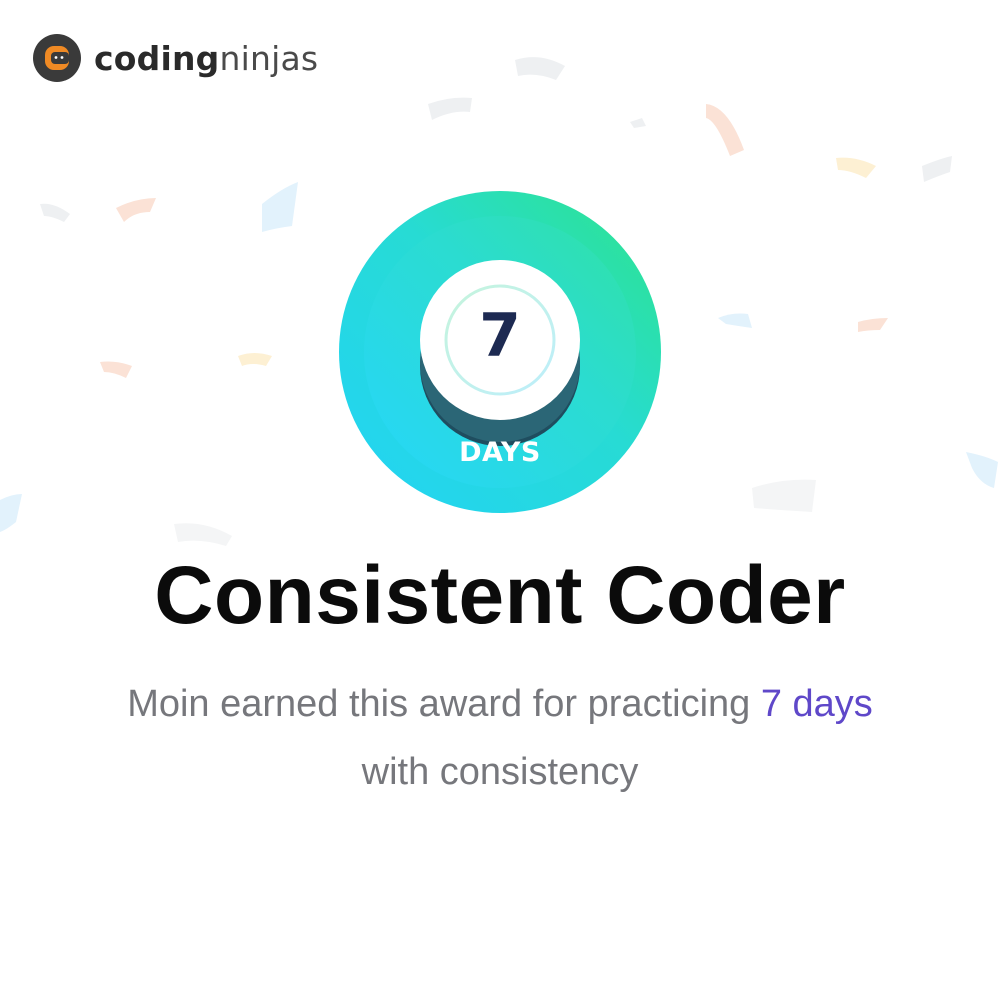 This screenshot has height=1000, width=1000. Describe the element at coordinates (816, 704) in the screenshot. I see `description-highlight: 7 days` at that location.